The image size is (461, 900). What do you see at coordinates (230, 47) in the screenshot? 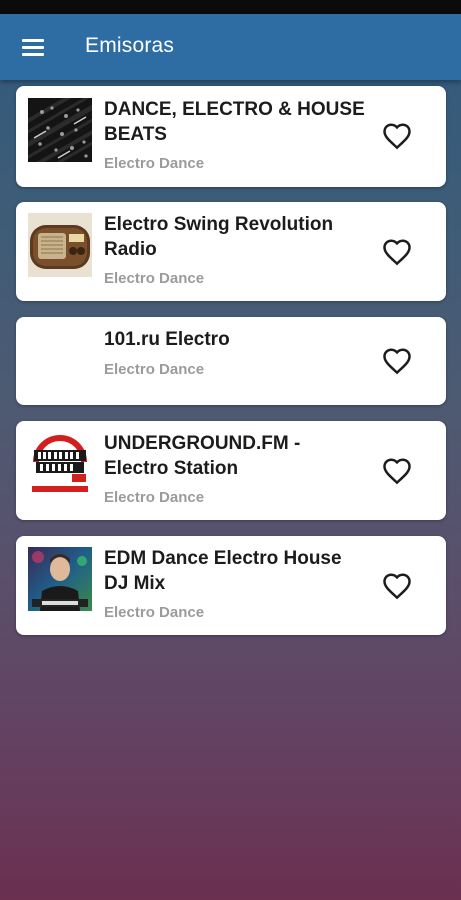
I see `app-bar: Emisoras` at bounding box center [230, 47].